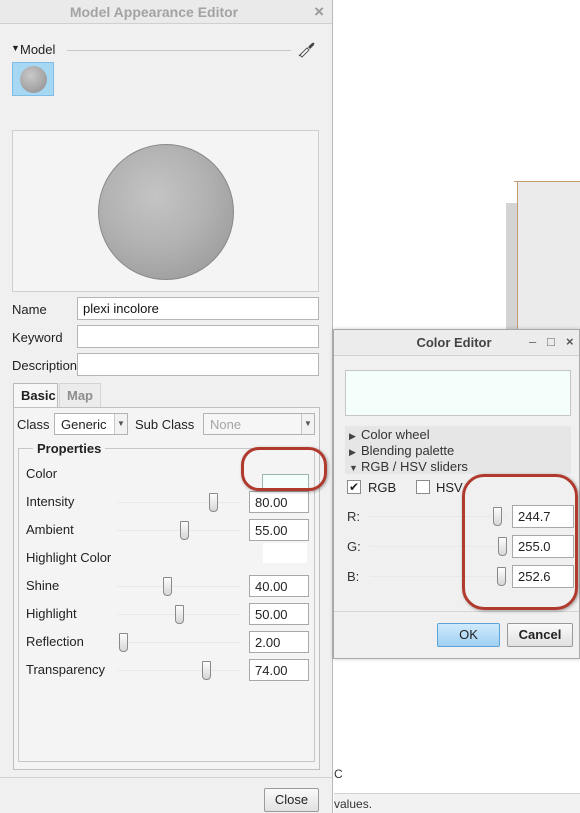 This screenshot has width=580, height=813. I want to click on close-button: Close, so click(291, 800).